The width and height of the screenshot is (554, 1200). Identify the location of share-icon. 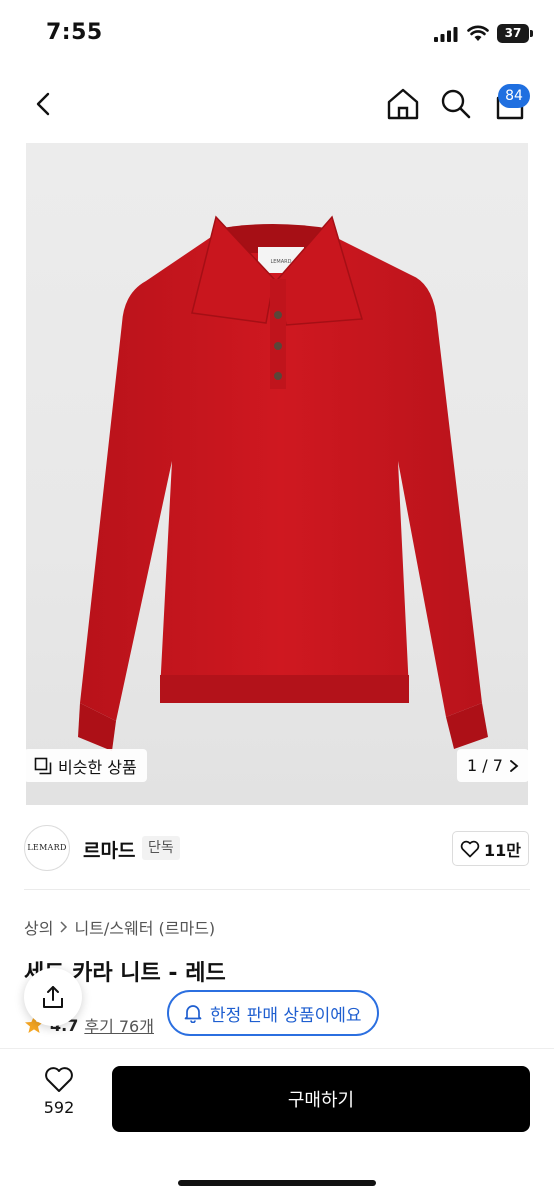
(53, 997).